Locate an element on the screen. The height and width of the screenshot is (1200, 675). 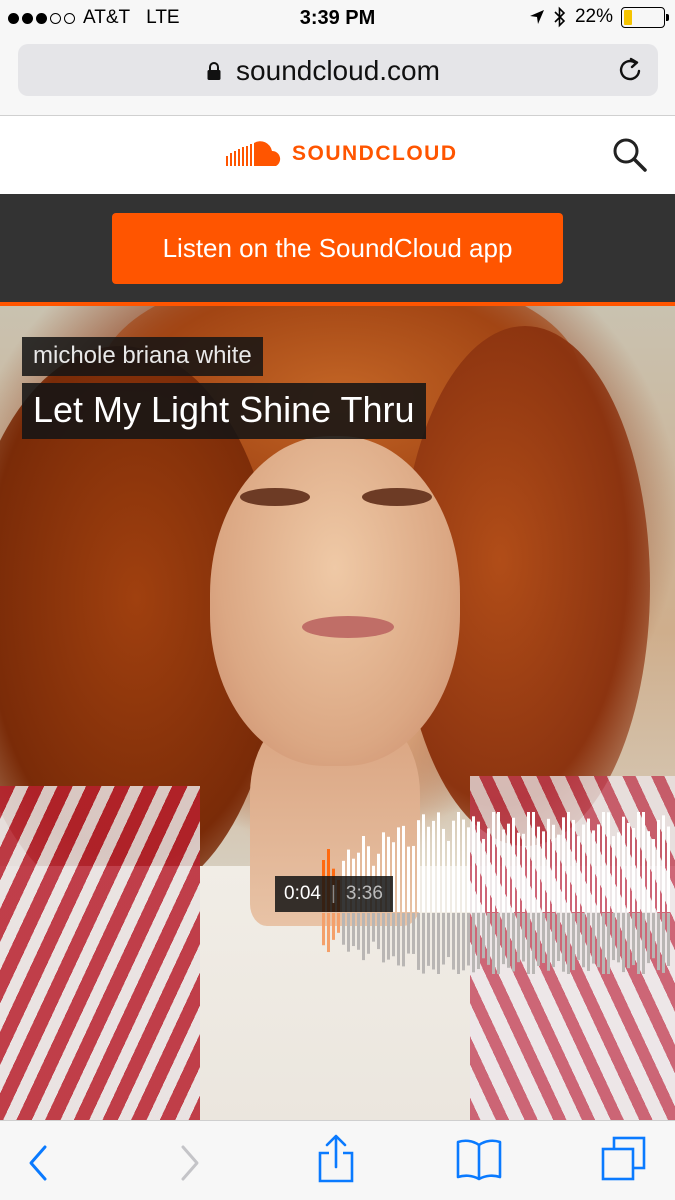
search-icon is located at coordinates (630, 155).